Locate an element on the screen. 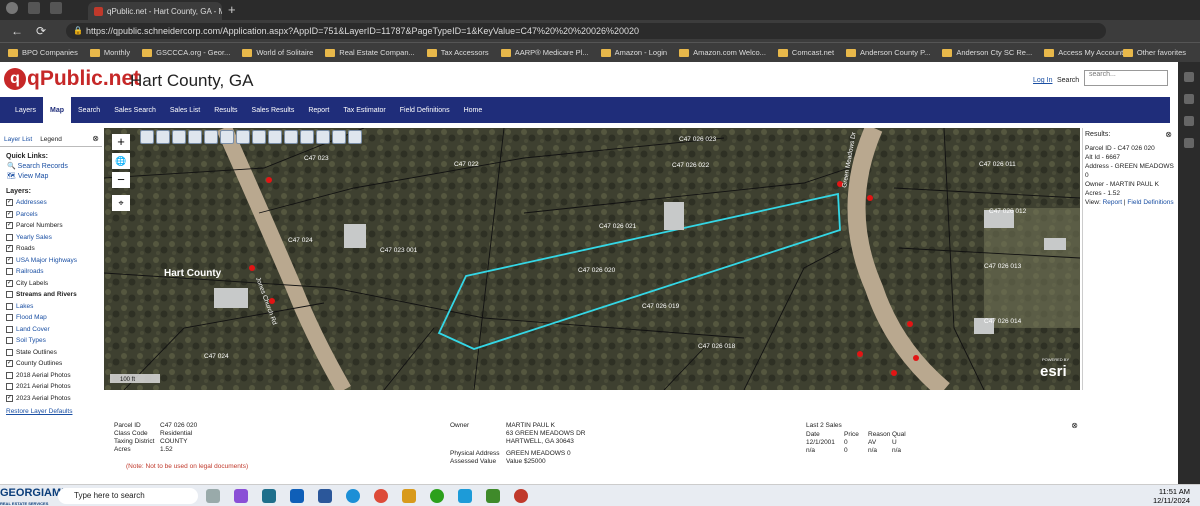 The width and height of the screenshot is (1200, 506). previous-extent-icon is located at coordinates (323, 137).